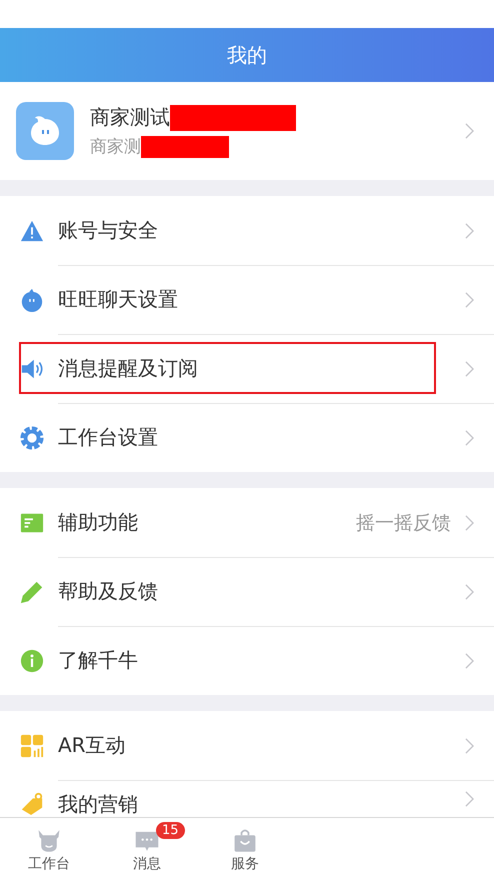 This screenshot has width=494, height=882. Describe the element at coordinates (130, 117) in the screenshot. I see `merchant-name: 商家测试` at that location.